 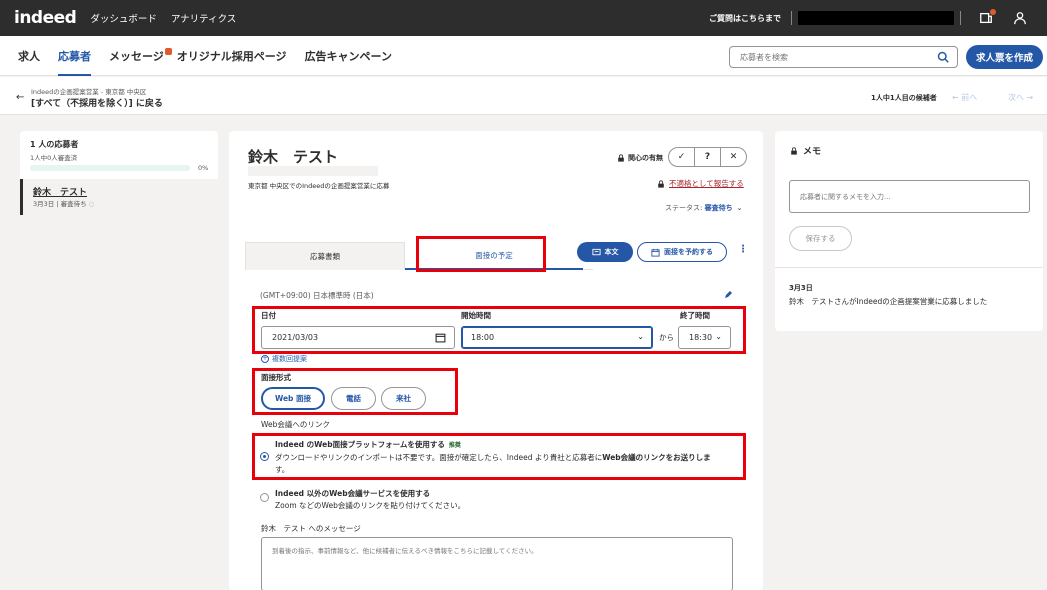 I want to click on tab-jobs: 求人, so click(x=29, y=56).